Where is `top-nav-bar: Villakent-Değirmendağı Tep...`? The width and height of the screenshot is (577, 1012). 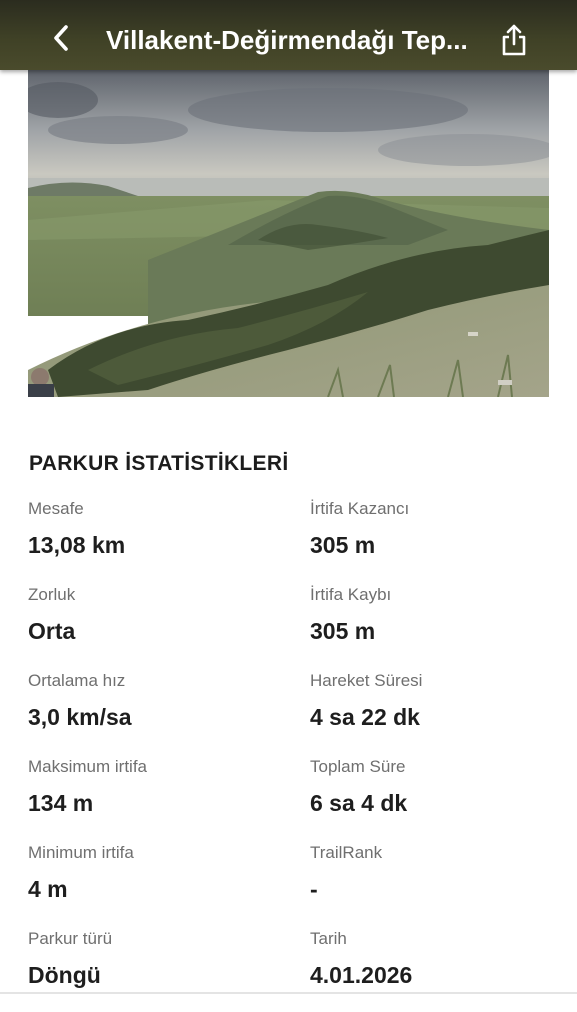 top-nav-bar: Villakent-Değirmendağı Tep... is located at coordinates (288, 35).